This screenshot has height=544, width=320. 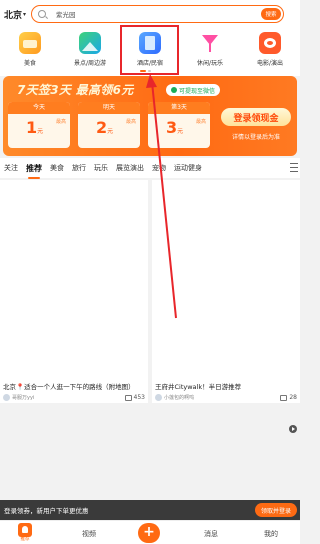 What do you see at coordinates (179, 398) in the screenshot?
I see `card-username: 小莲包的啊呜` at bounding box center [179, 398].